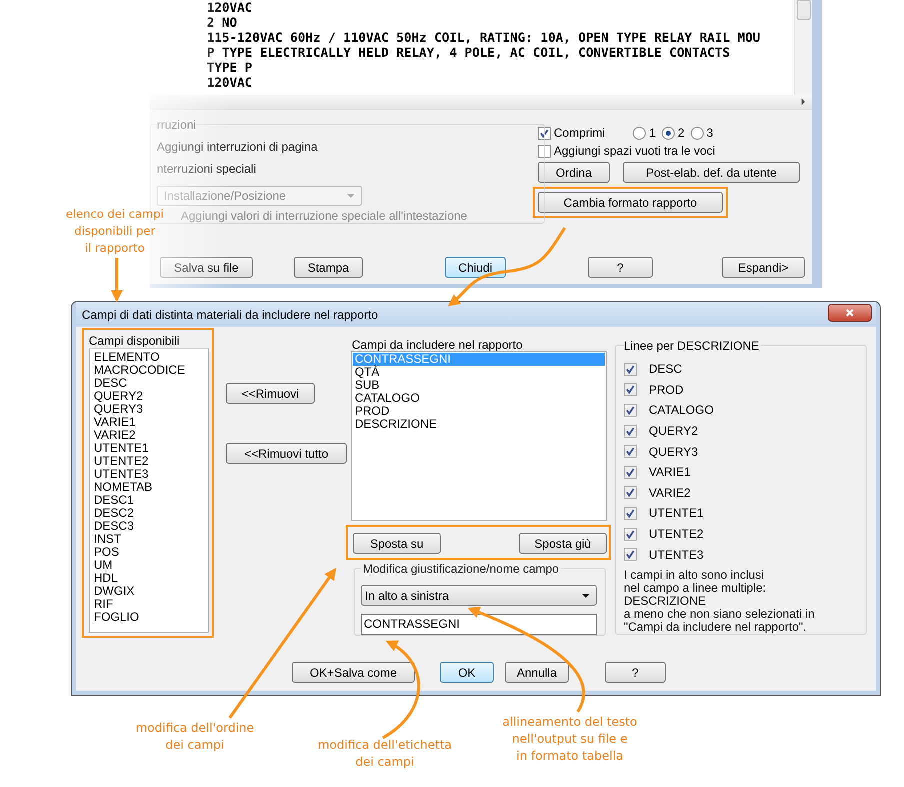 This screenshot has width=904, height=787. What do you see at coordinates (475, 267) in the screenshot?
I see `dialog-button: Chiudi` at bounding box center [475, 267].